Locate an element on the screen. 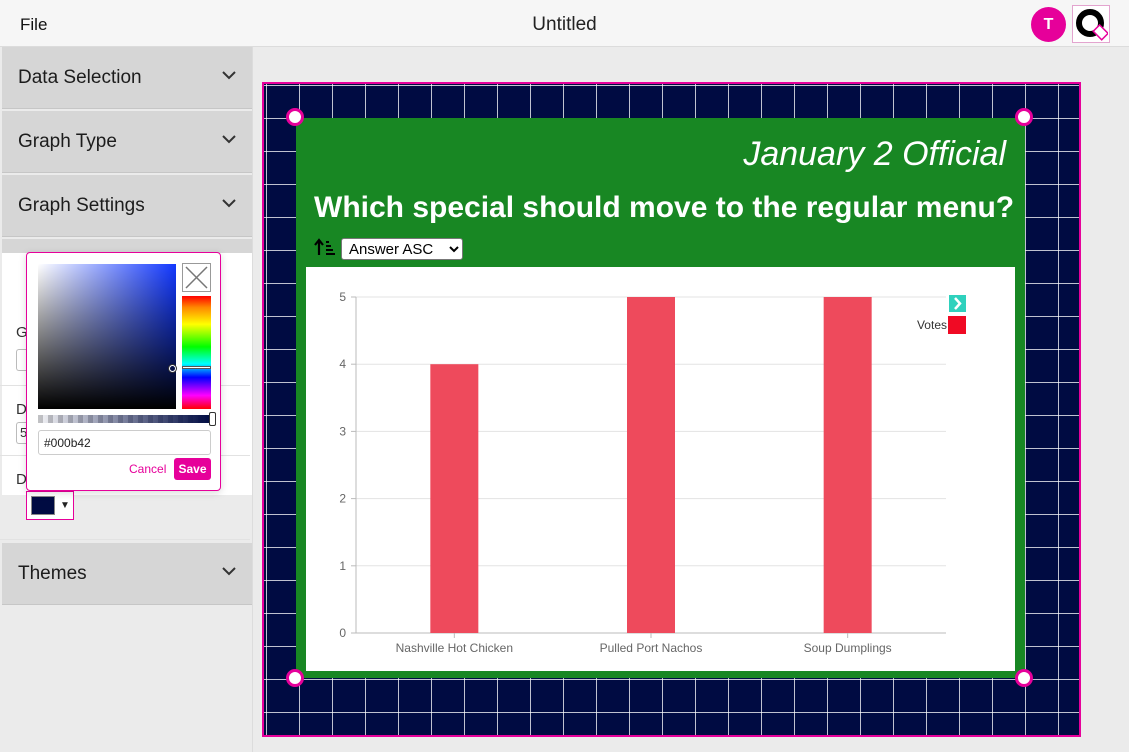 The height and width of the screenshot is (752, 1129). y-tick-label: 4 is located at coordinates (342, 364).